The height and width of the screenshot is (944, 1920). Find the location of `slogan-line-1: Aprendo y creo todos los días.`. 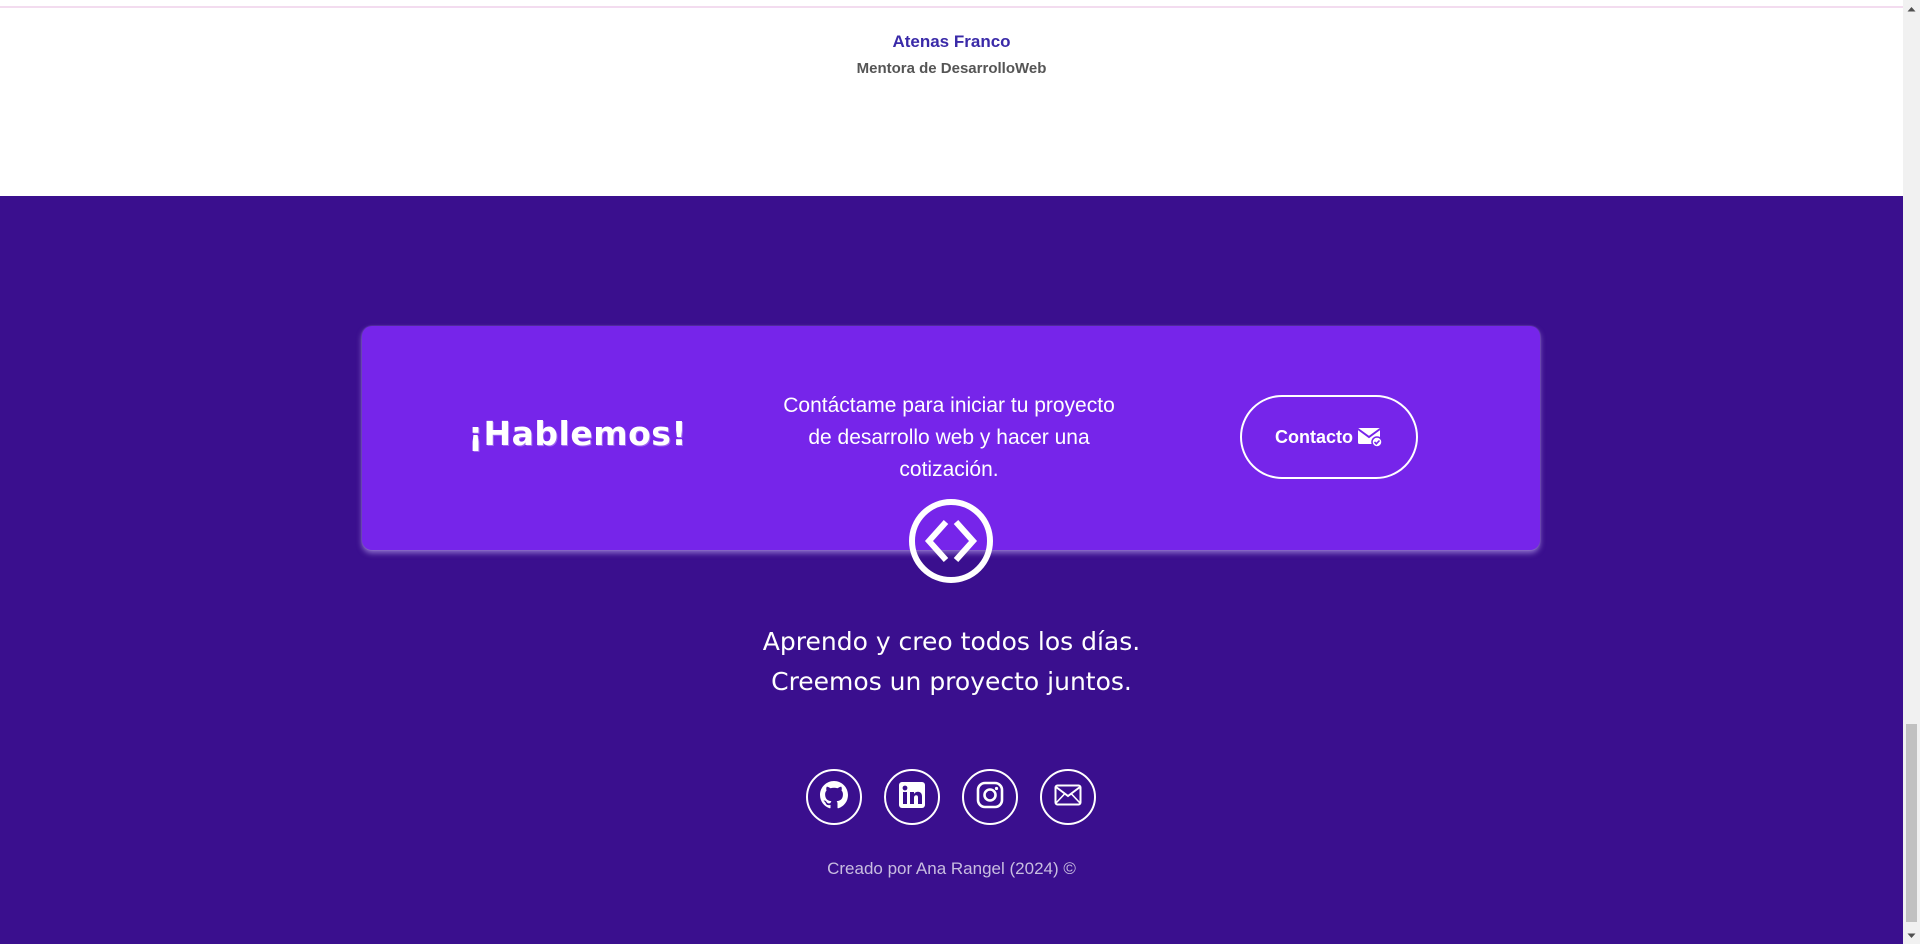

slogan-line-1: Aprendo y creo todos los días. is located at coordinates (951, 641).